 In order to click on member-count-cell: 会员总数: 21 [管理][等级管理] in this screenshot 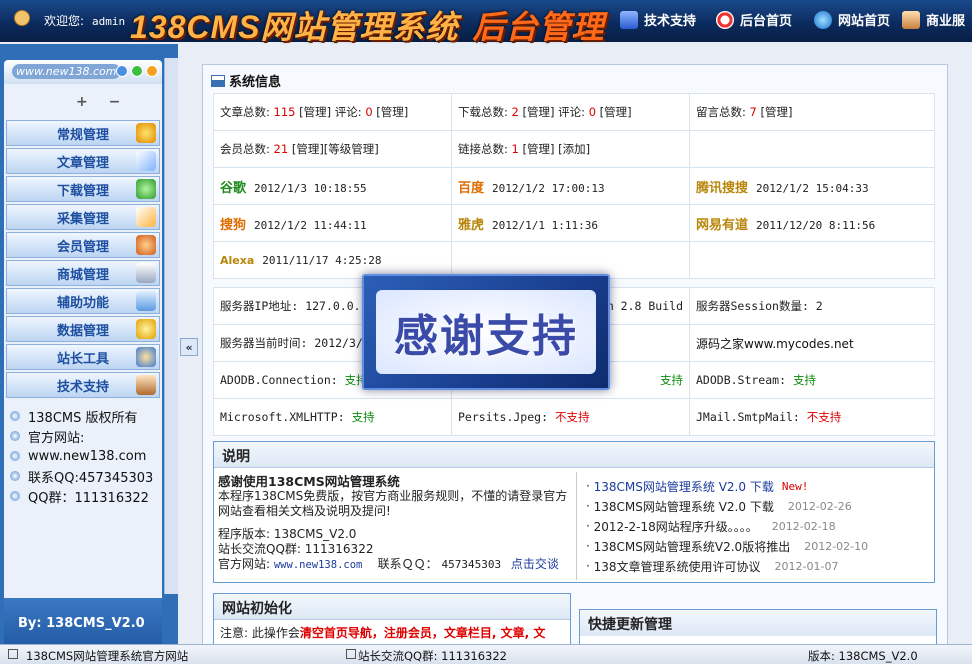, I will do `click(332, 149)`.